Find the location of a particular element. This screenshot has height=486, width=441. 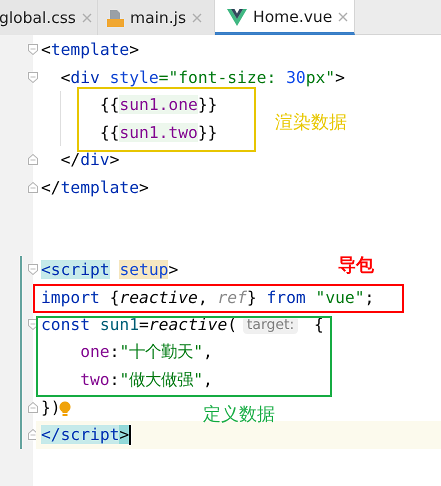

js-file-icon is located at coordinates (115, 17).